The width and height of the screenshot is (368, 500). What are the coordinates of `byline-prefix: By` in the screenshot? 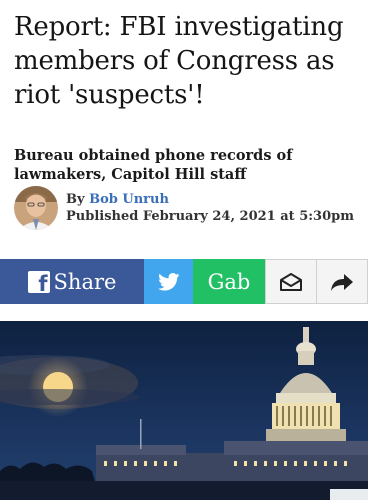 It's located at (75, 199).